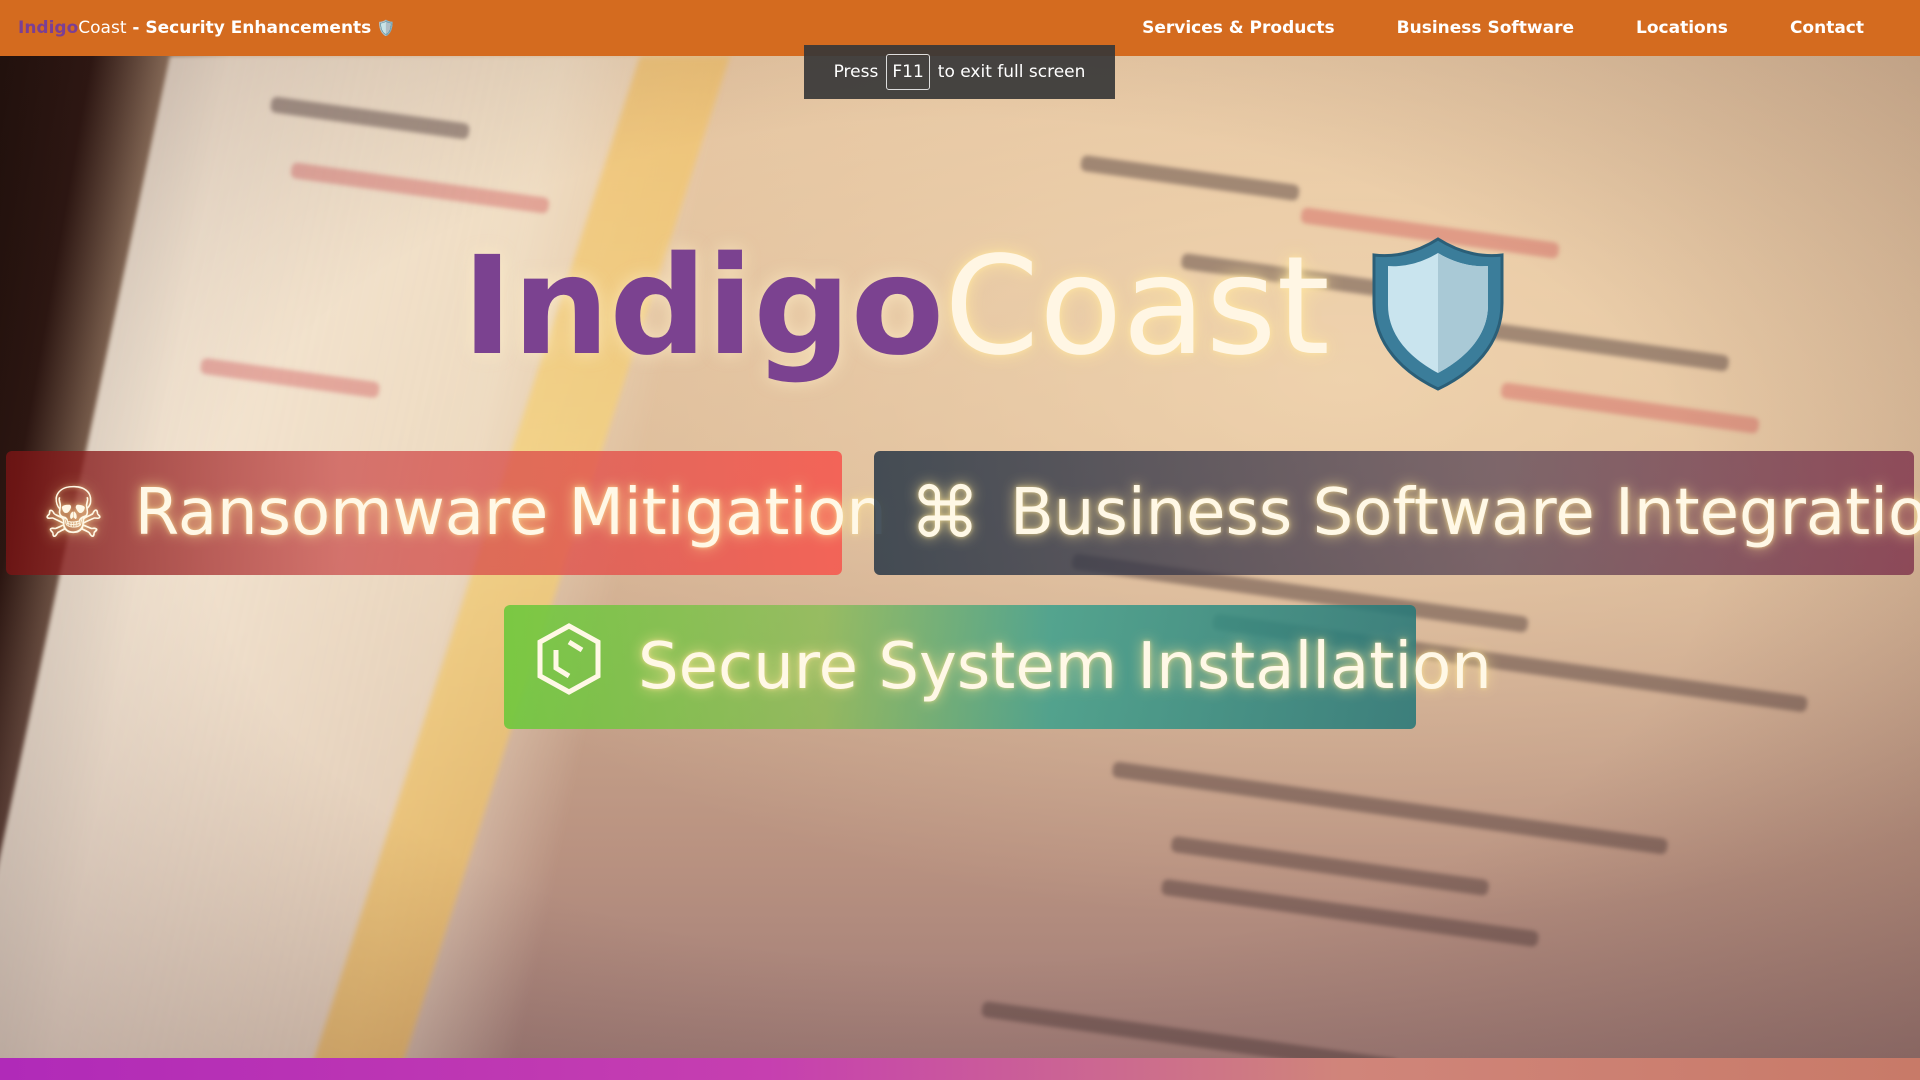 The width and height of the screenshot is (1920, 1080). I want to click on fullscreen-notice: Press F11 to exit full screen, so click(959, 72).